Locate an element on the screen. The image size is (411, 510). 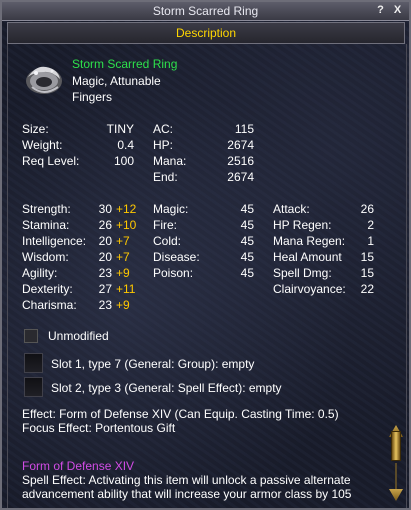
ac-label: AC: is located at coordinates (163, 129).